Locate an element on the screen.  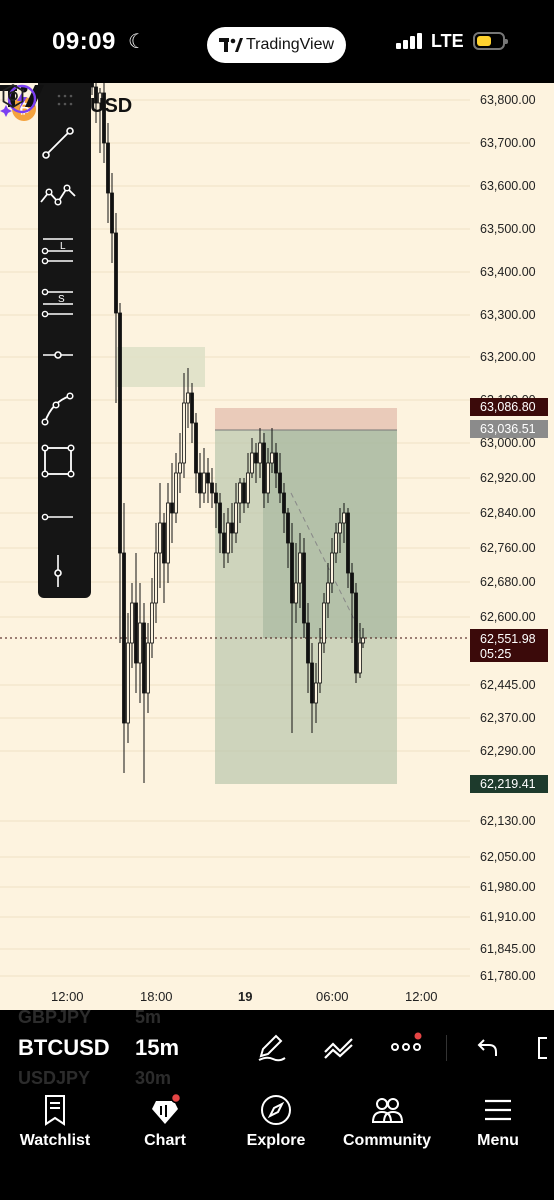
short-position-icon: S is located at coordinates (58, 302).